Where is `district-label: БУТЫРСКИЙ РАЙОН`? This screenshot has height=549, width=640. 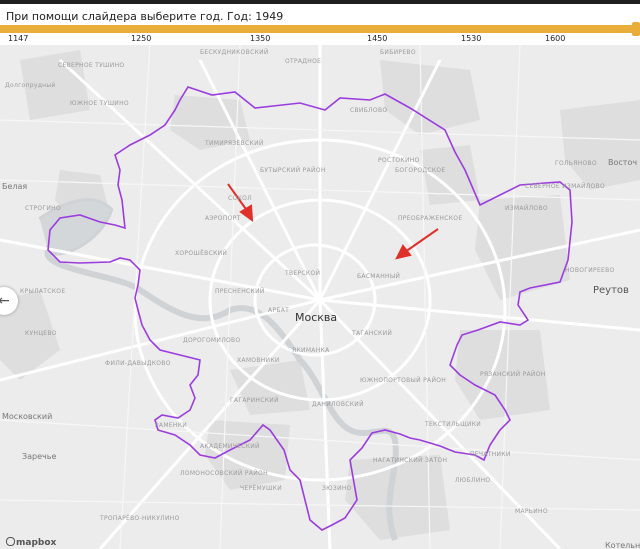 district-label: БУТЫРСКИЙ РАЙОН is located at coordinates (293, 170).